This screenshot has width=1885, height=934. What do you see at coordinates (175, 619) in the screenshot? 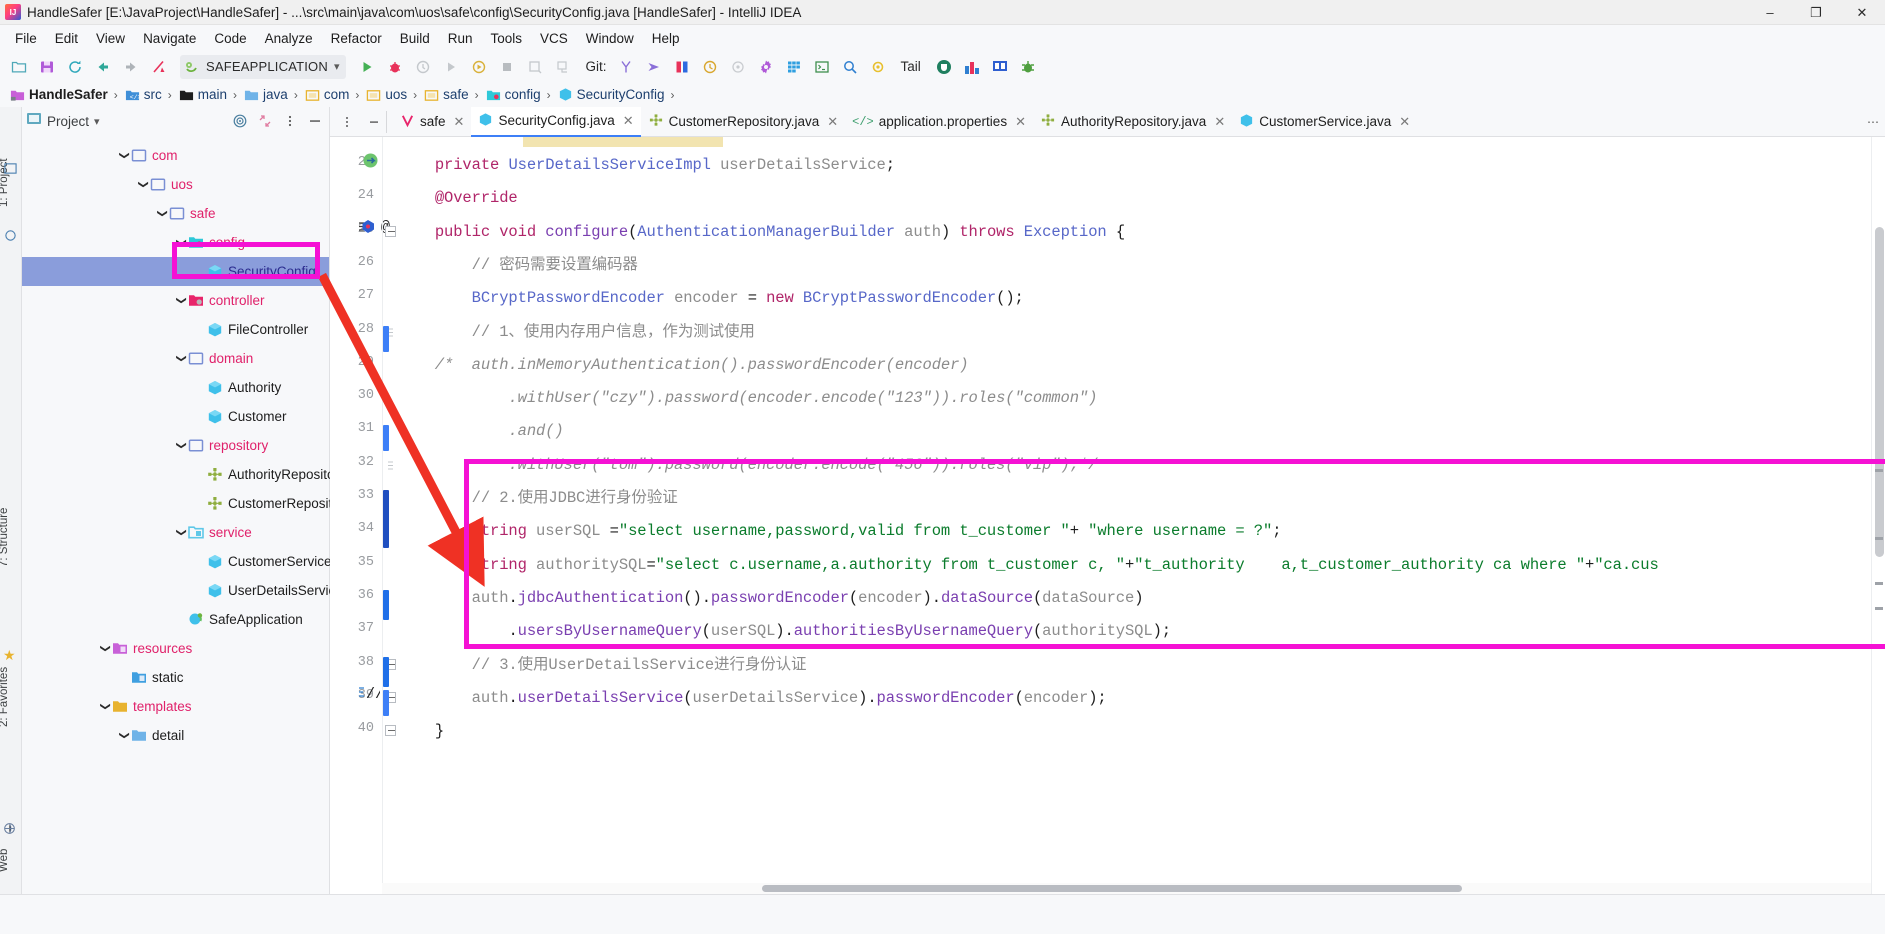
I see `tree-item-safeapplication: SafeApplication` at bounding box center [175, 619].